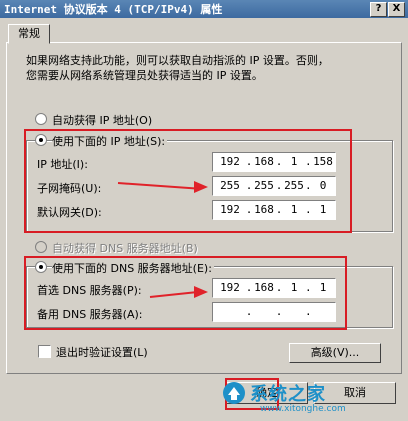  Describe the element at coordinates (62, 164) in the screenshot. I see `ip-address-label: IP 地址(I):` at that location.